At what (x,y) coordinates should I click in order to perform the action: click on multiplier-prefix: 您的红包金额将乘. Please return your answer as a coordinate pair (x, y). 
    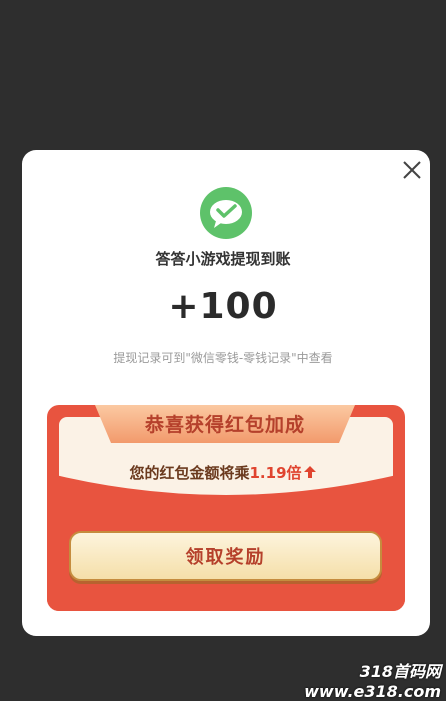
    Looking at the image, I should click on (189, 473).